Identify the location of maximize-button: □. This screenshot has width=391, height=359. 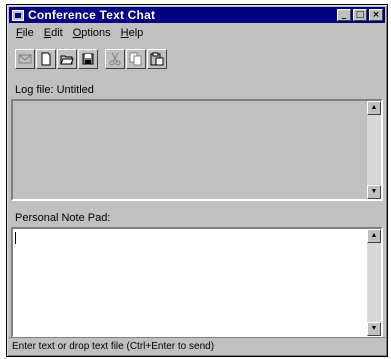
(360, 15).